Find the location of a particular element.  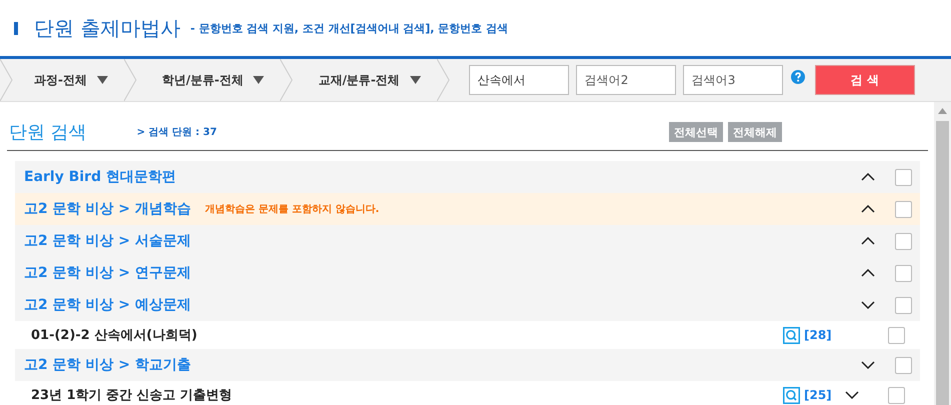

page-title: 단원 출제마법사 is located at coordinates (107, 28).